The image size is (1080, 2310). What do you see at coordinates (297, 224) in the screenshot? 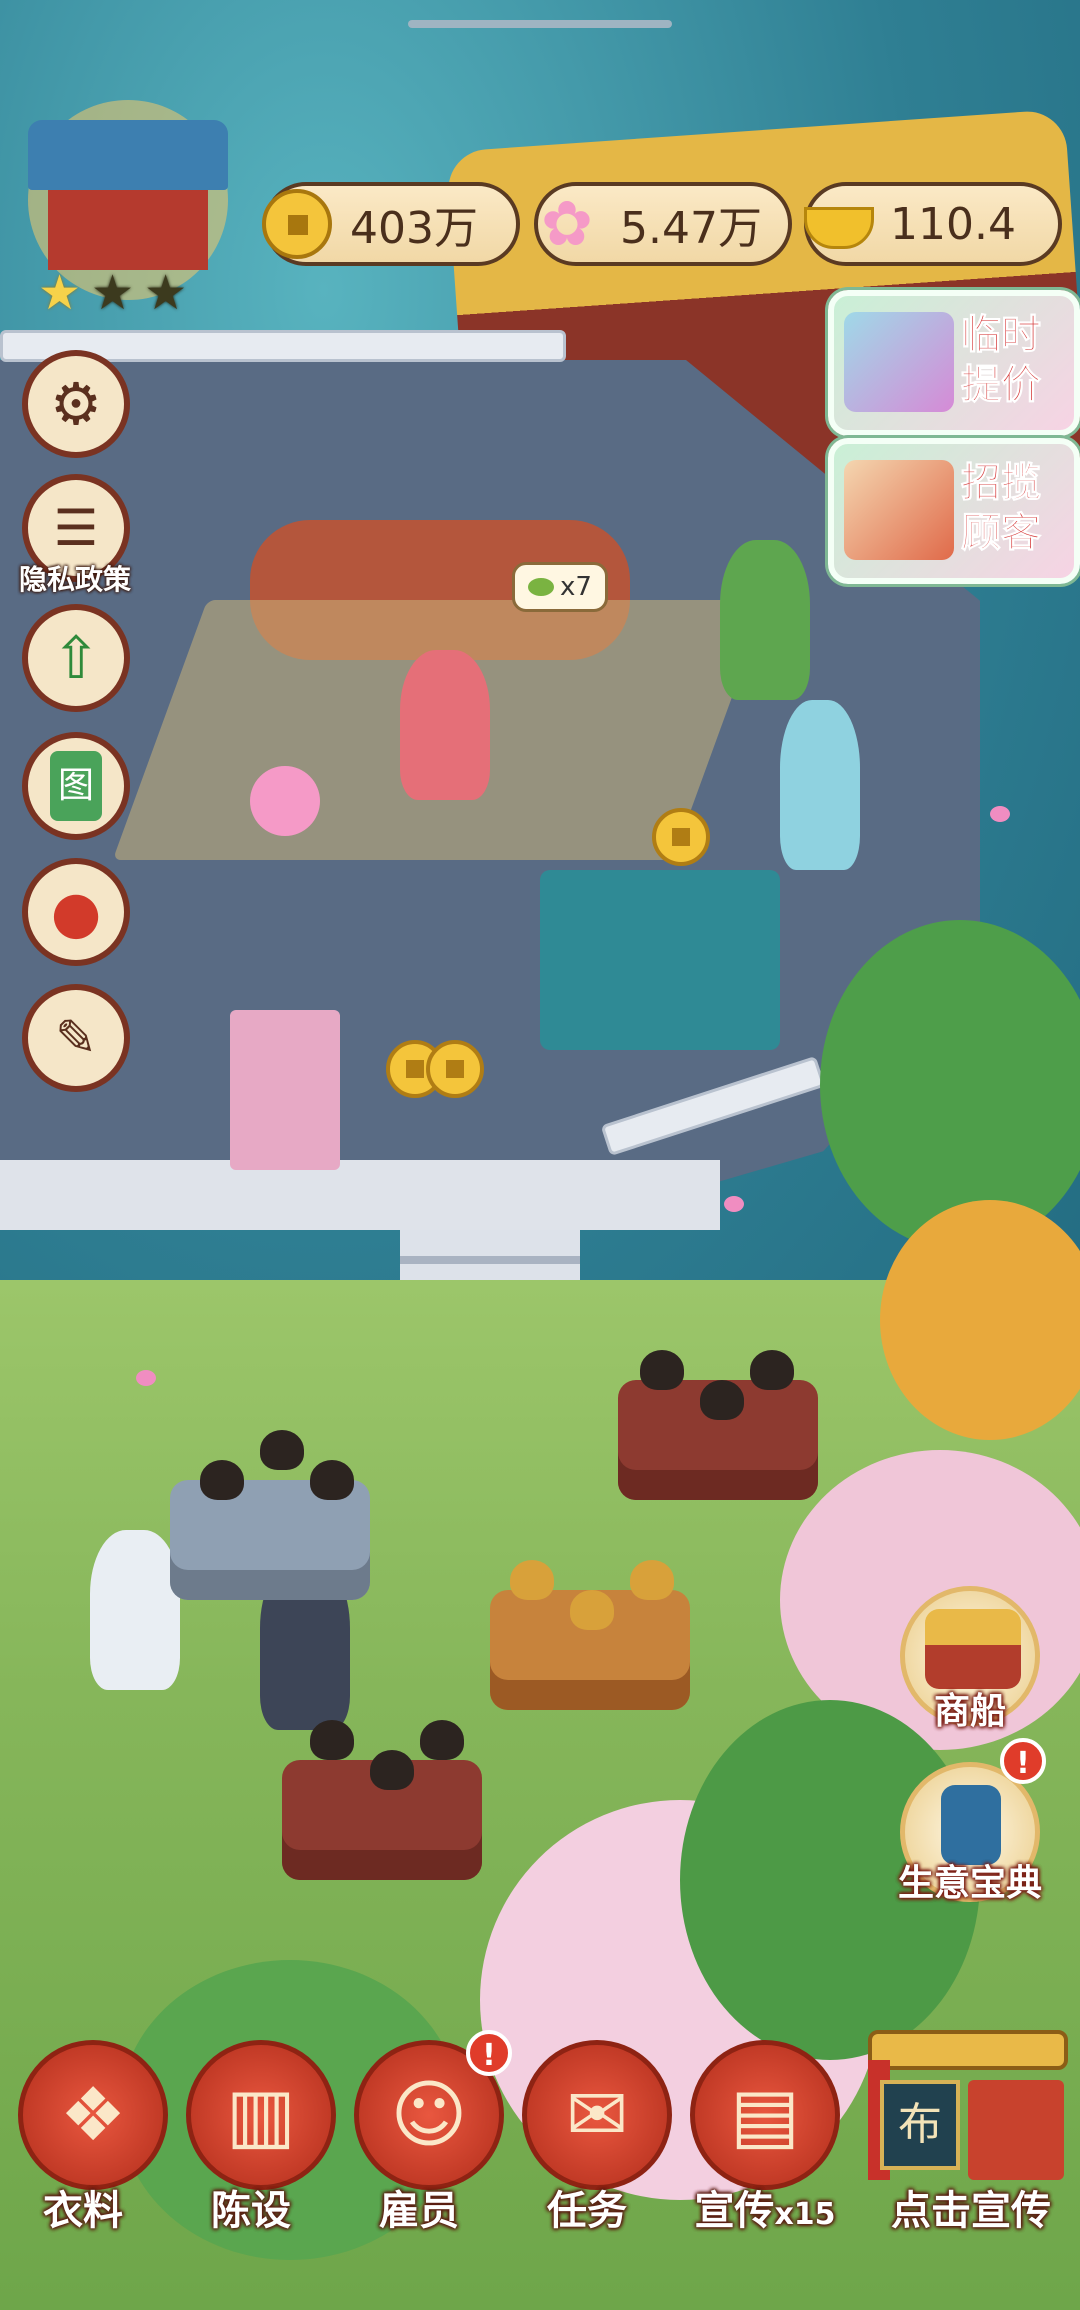
I see `coin-icon` at bounding box center [297, 224].